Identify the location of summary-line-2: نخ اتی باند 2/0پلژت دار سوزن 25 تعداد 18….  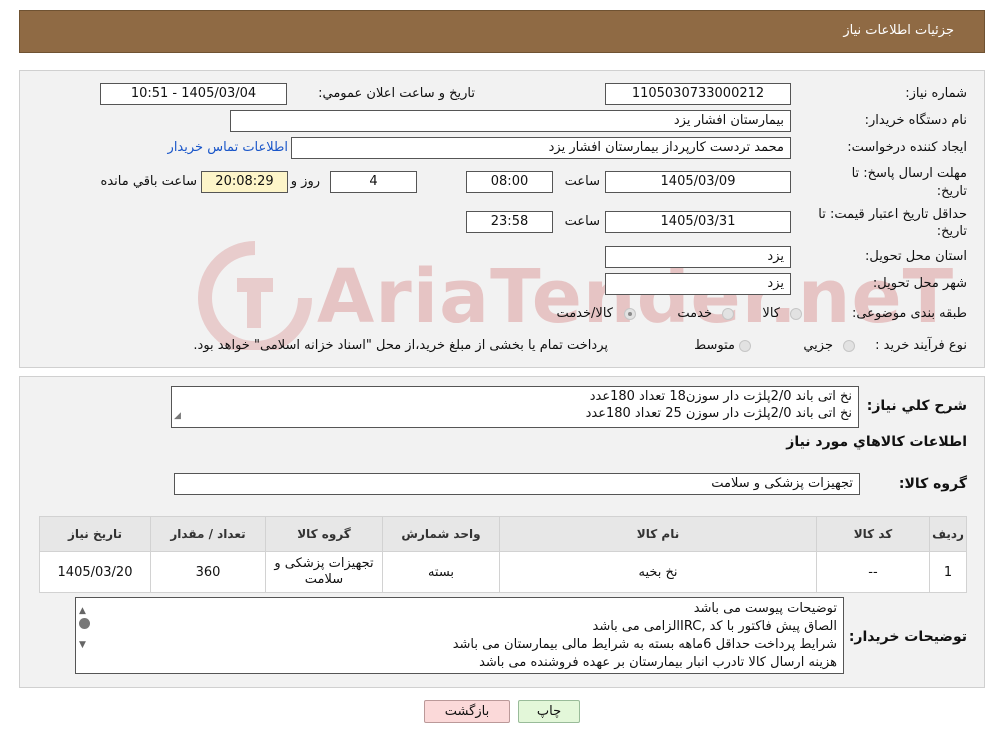
(718, 413).